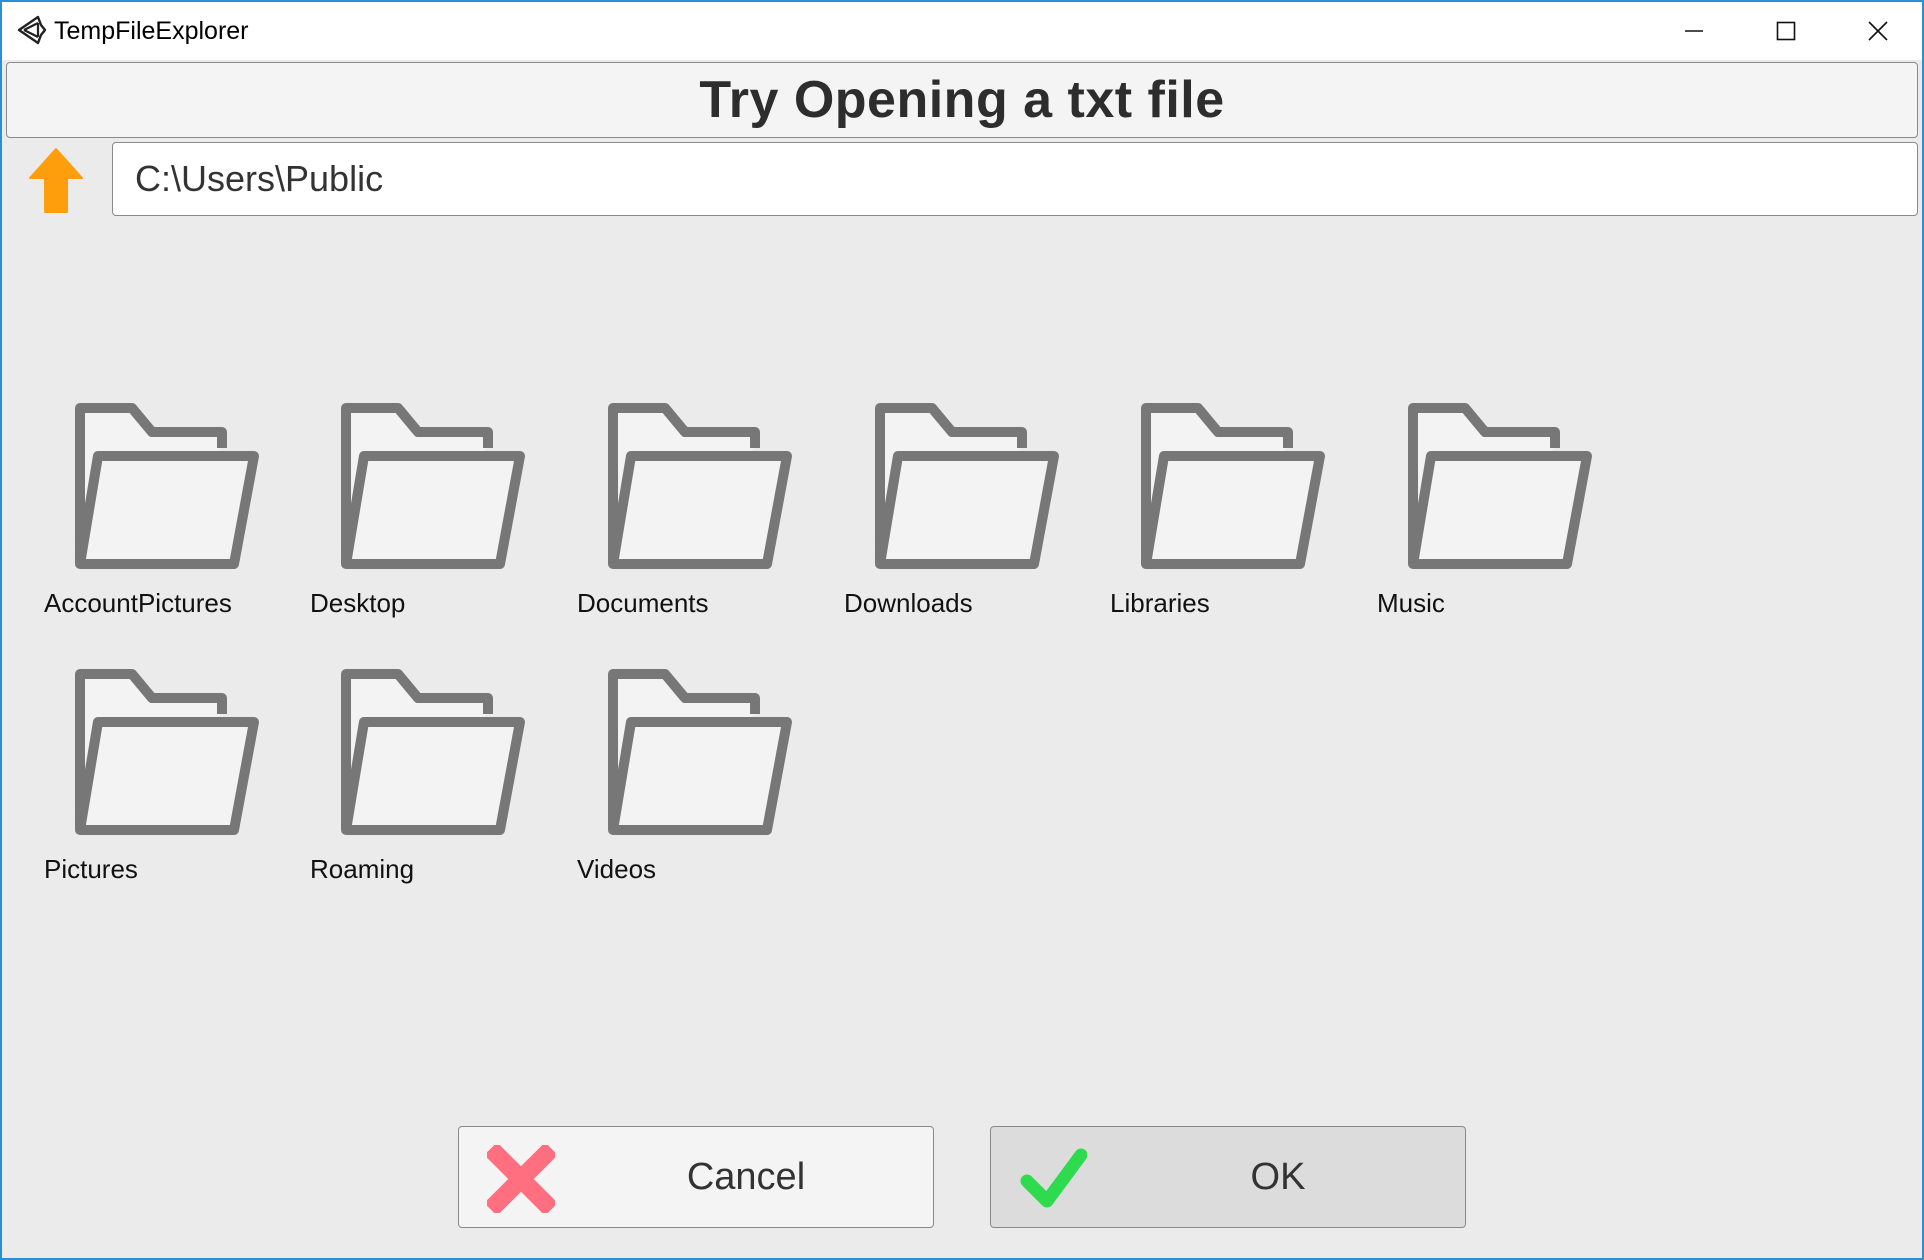 The width and height of the screenshot is (1924, 1260). I want to click on cancel-label: Cancel, so click(746, 1176).